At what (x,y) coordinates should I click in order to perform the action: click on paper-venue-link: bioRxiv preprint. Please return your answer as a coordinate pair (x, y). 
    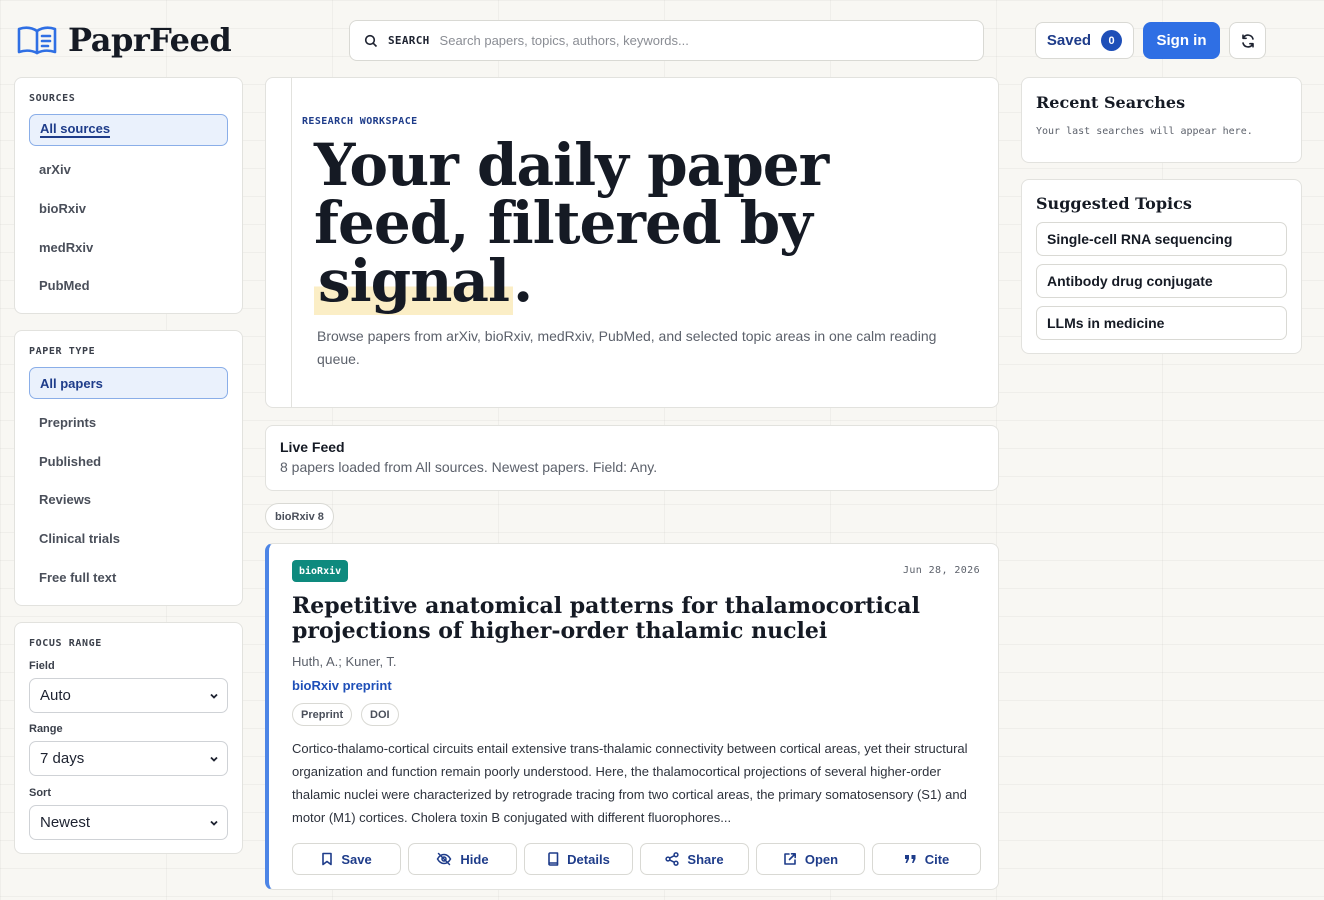
    Looking at the image, I should click on (342, 685).